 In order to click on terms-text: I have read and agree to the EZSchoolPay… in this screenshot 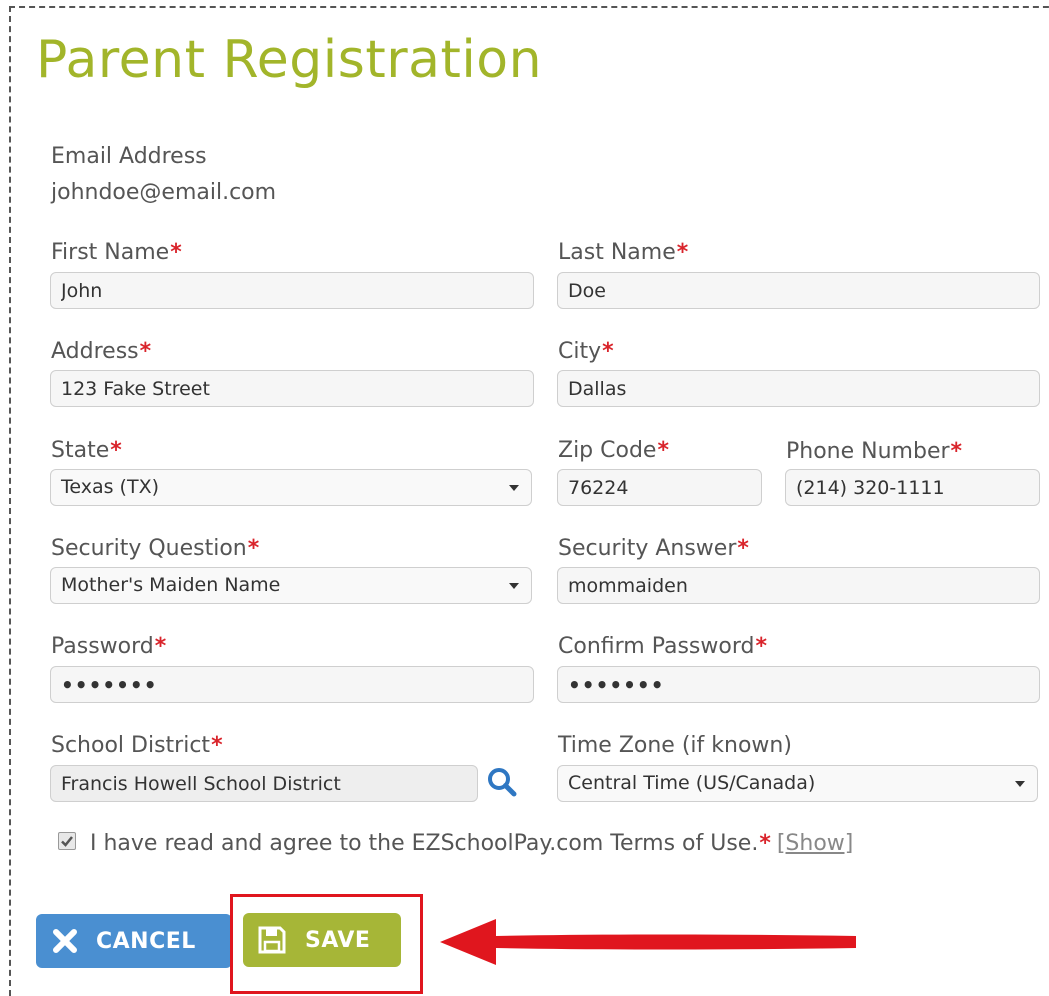, I will do `click(424, 843)`.